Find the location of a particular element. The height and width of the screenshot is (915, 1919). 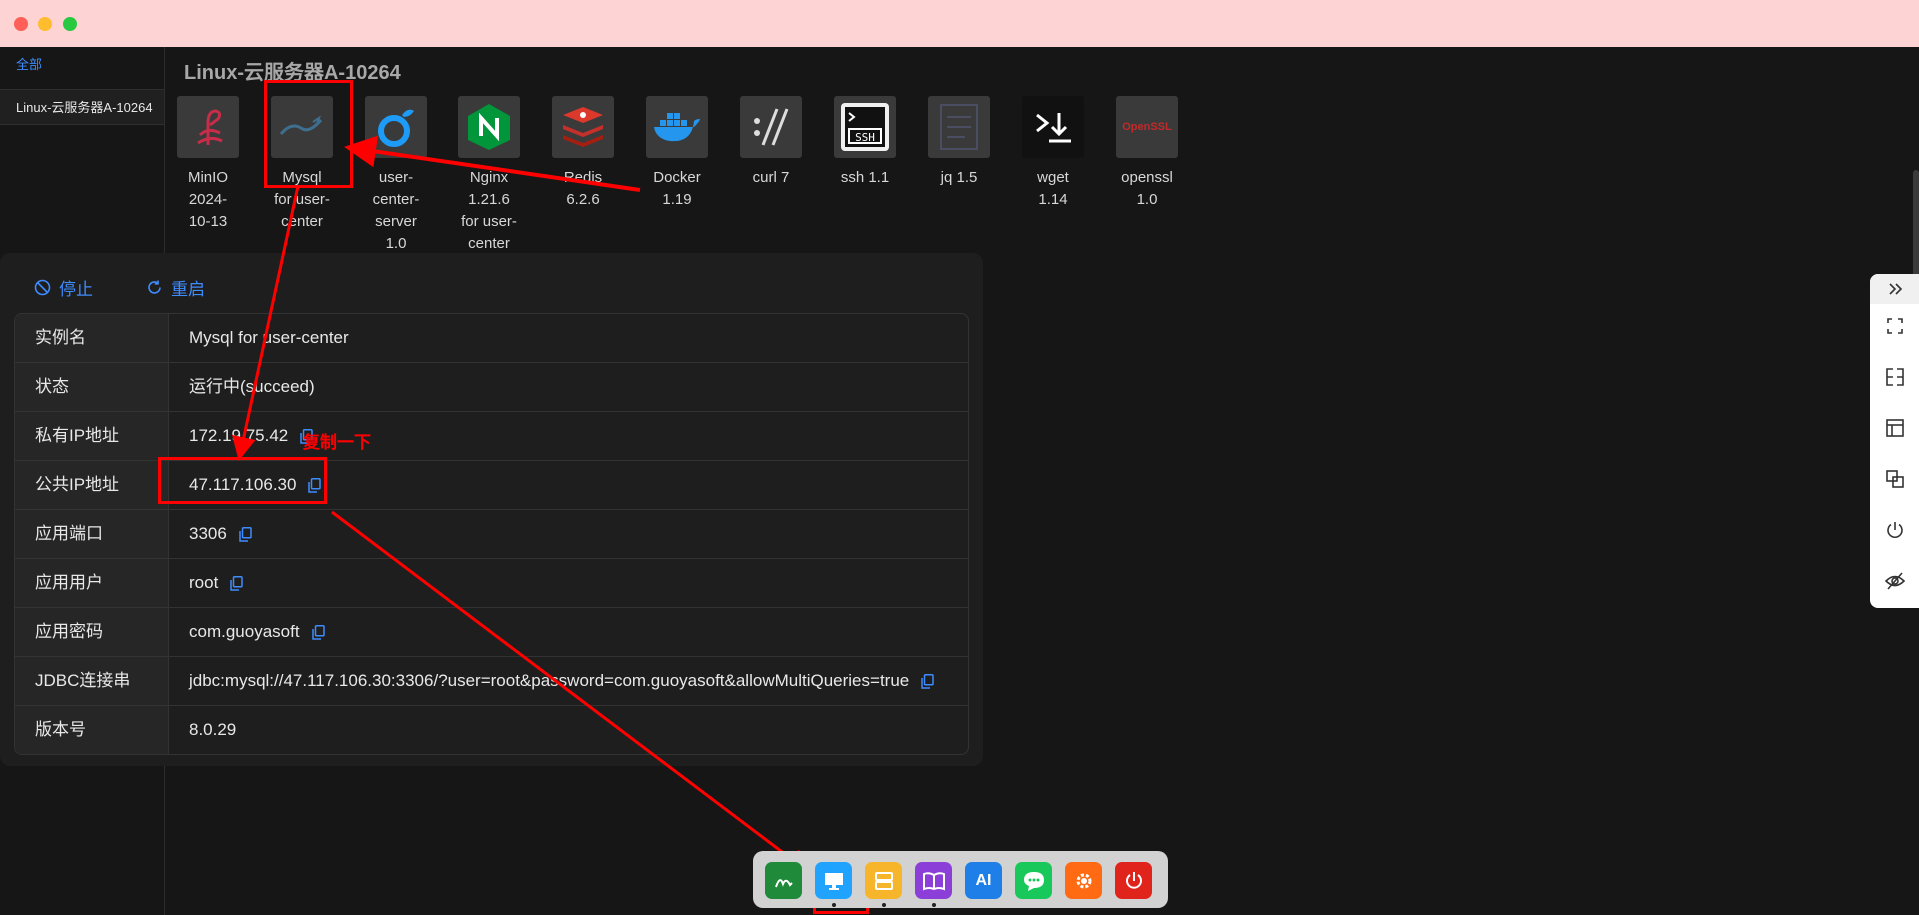

dock-chat-button is located at coordinates (1033, 880).